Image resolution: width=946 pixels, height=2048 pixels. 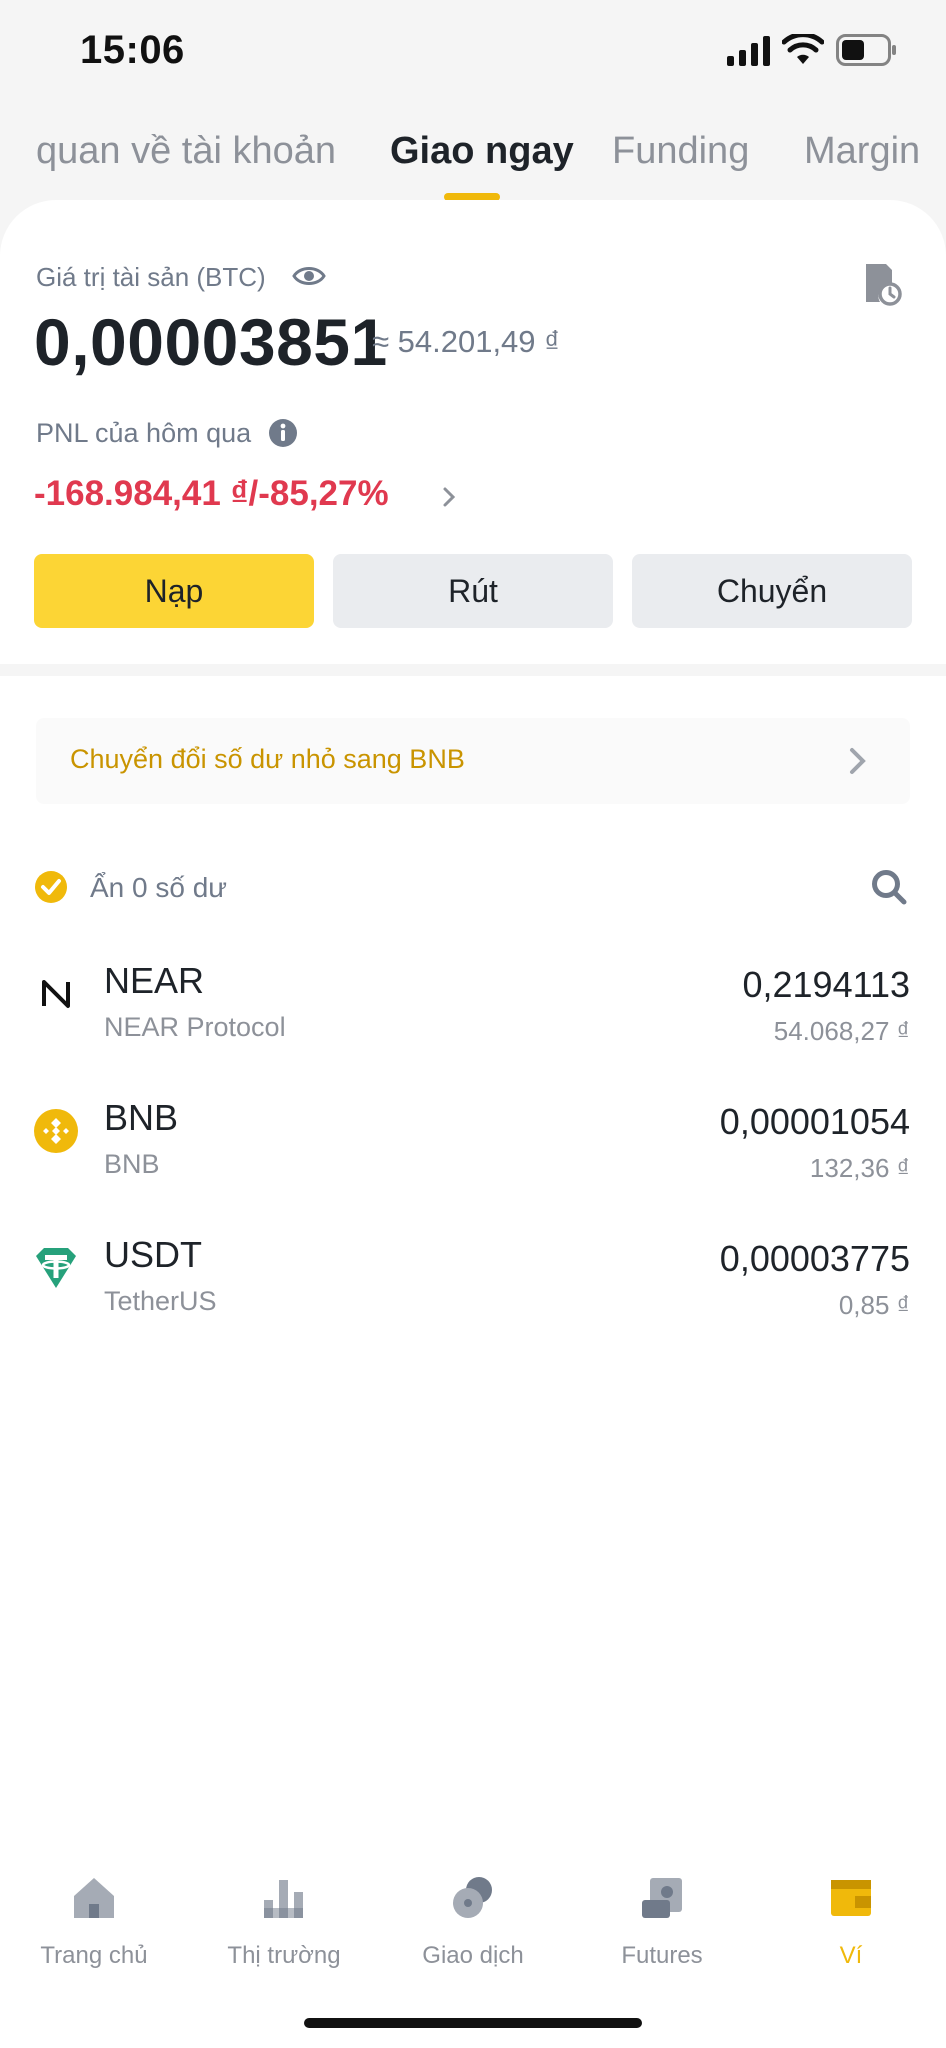 I want to click on coin-amount: 0,00001054, so click(x=814, y=1121).